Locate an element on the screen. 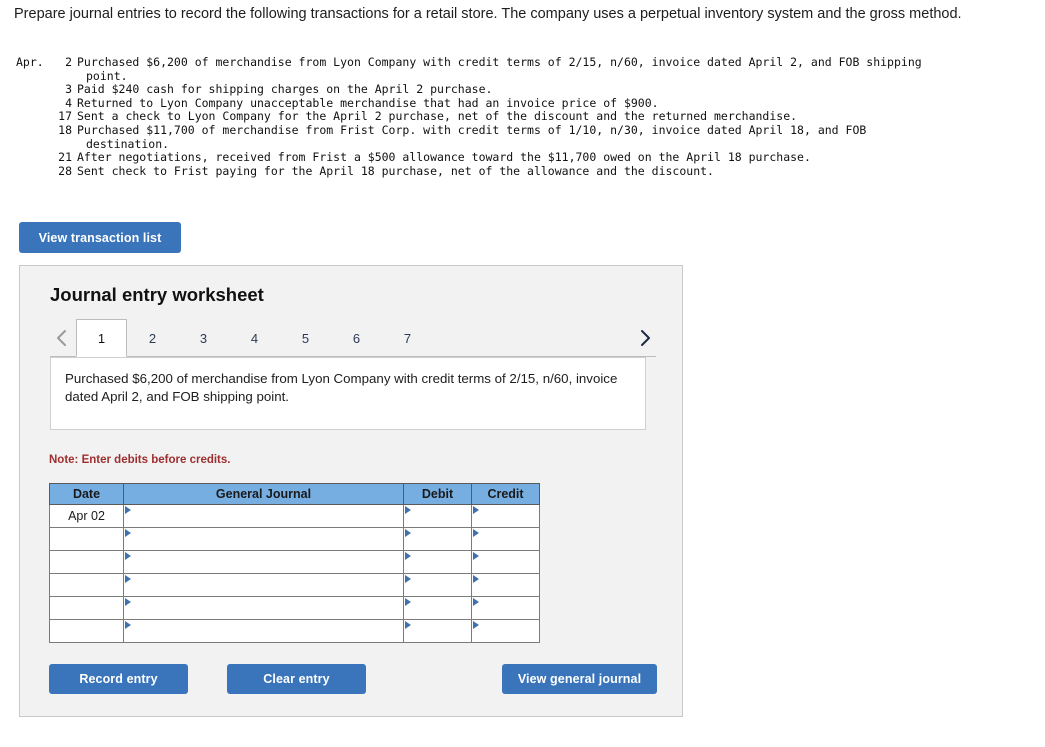 Image resolution: width=1045 pixels, height=747 pixels. column-header-debit: Debit is located at coordinates (437, 494).